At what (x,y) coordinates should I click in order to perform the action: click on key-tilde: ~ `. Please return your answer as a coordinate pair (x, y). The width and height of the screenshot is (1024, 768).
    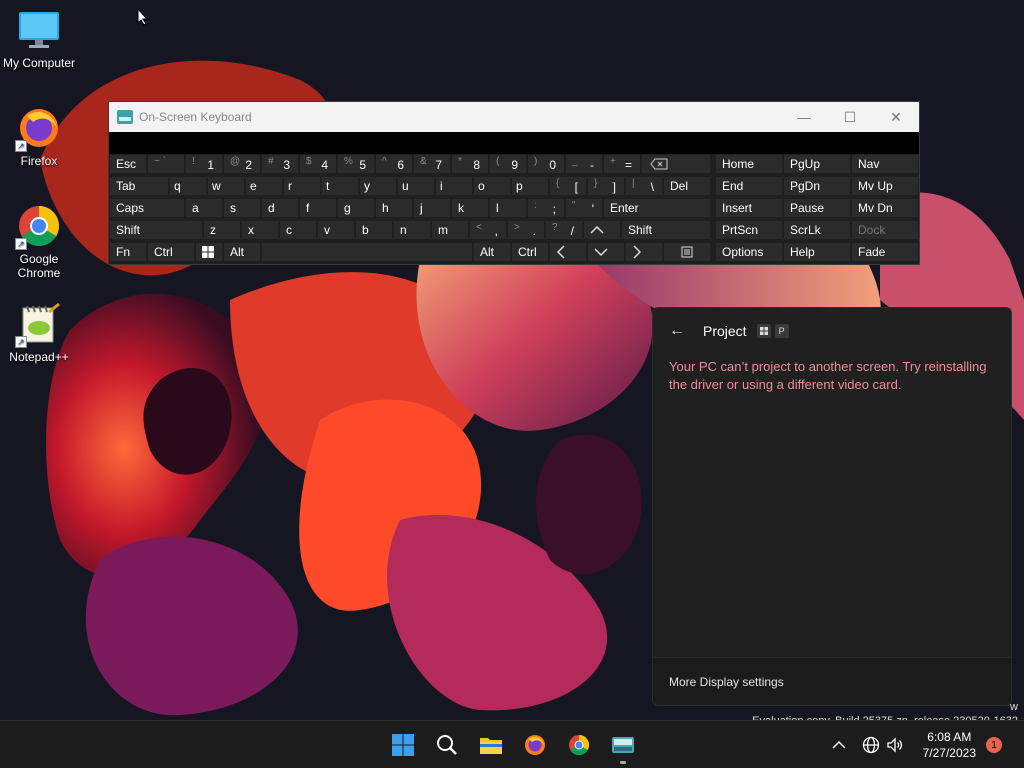
    Looking at the image, I should click on (166, 164).